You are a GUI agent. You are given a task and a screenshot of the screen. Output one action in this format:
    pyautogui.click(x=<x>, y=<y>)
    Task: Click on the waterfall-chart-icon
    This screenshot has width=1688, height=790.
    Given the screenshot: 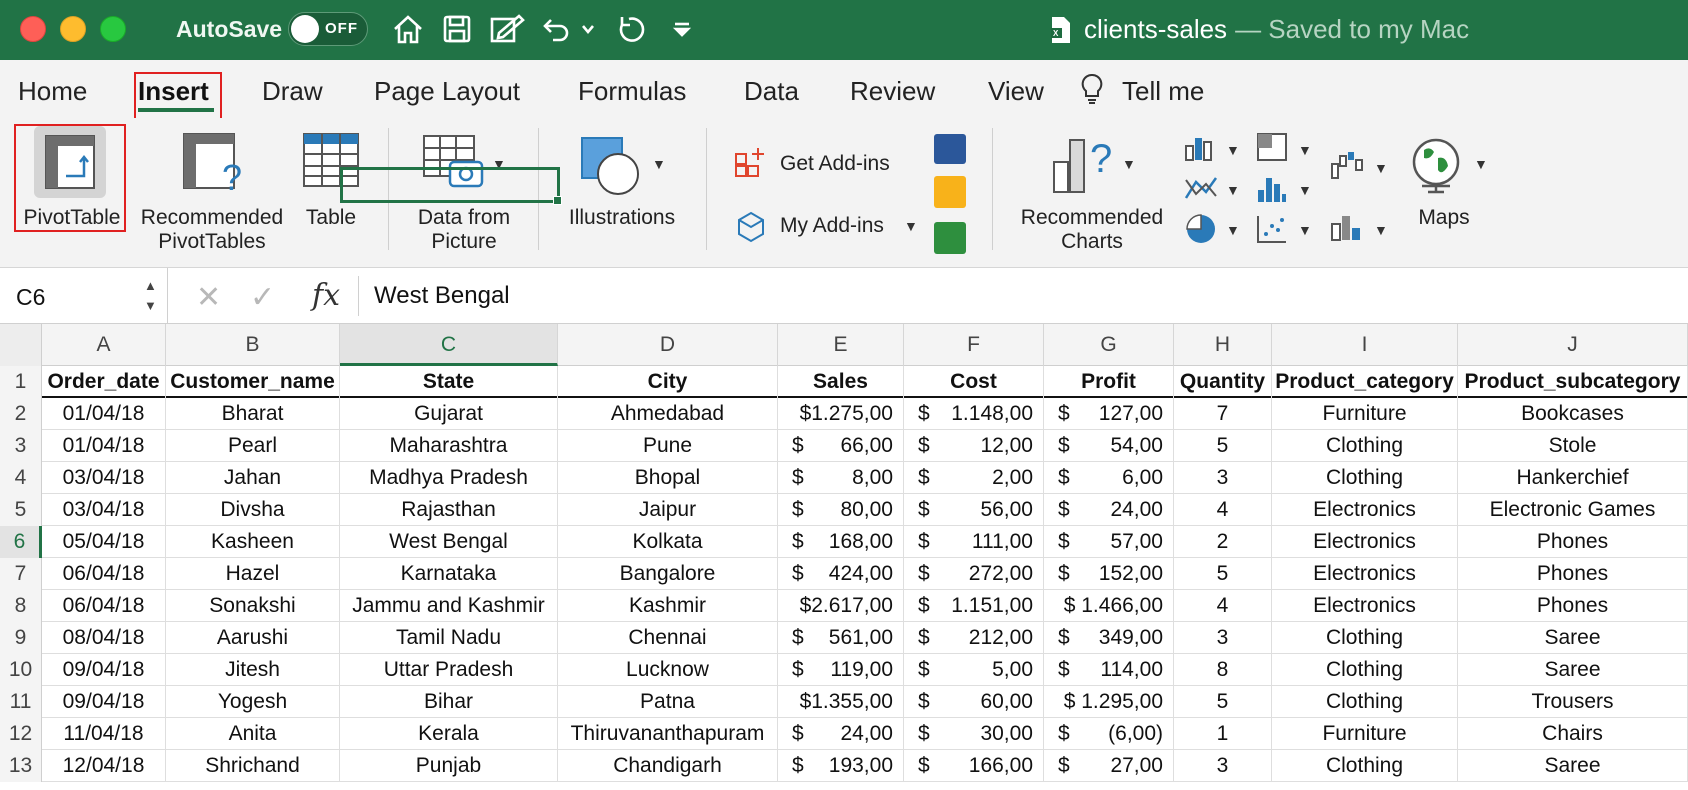 What is the action you would take?
    pyautogui.click(x=1348, y=167)
    